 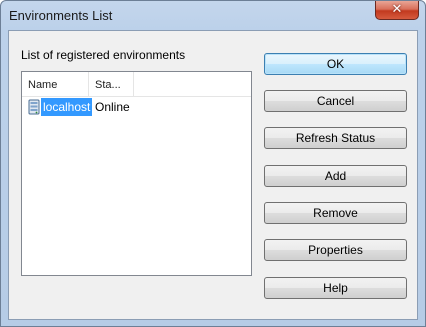 What do you see at coordinates (335, 101) in the screenshot?
I see `cancel-button: Cancel` at bounding box center [335, 101].